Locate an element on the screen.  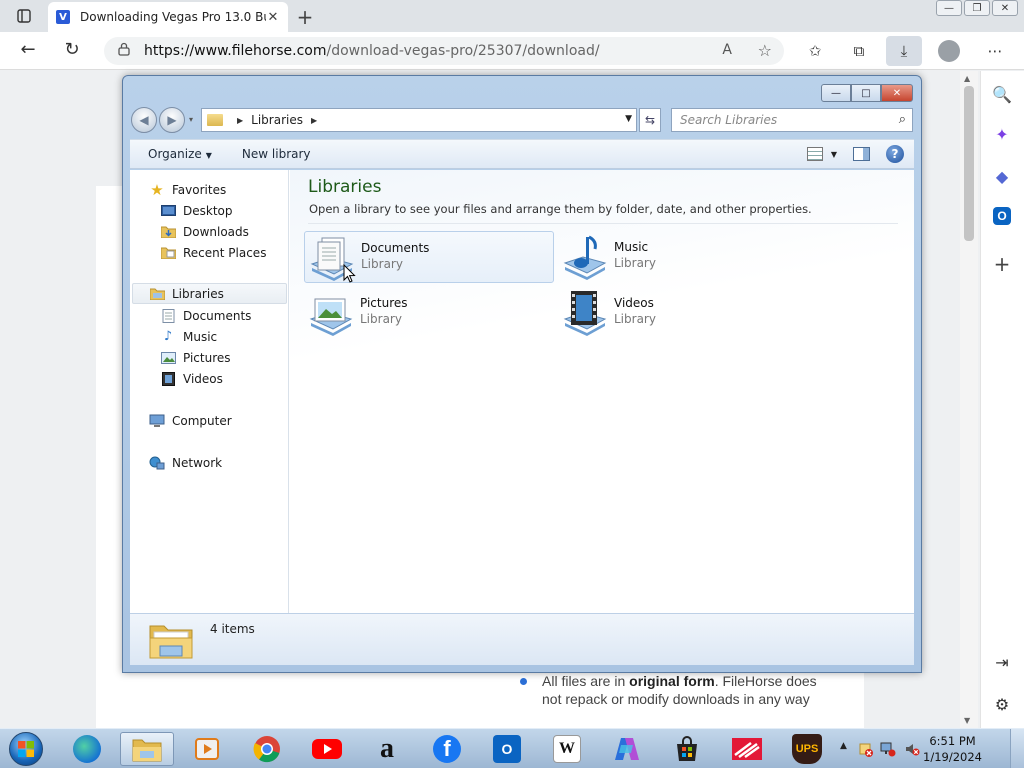
explorer-maximize-button: □ is located at coordinates (866, 93).